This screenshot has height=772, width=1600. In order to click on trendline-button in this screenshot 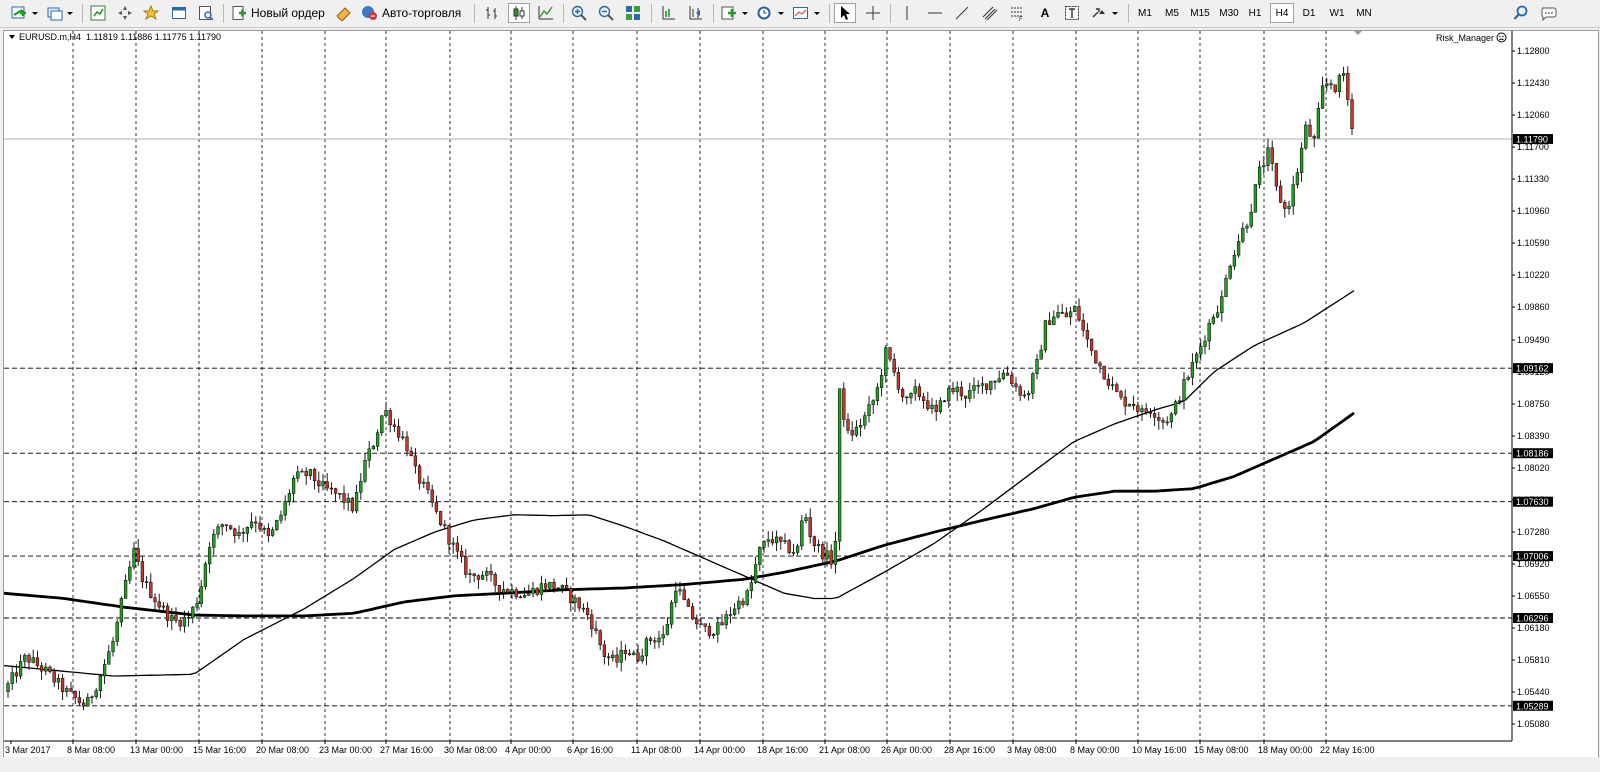, I will do `click(962, 13)`.